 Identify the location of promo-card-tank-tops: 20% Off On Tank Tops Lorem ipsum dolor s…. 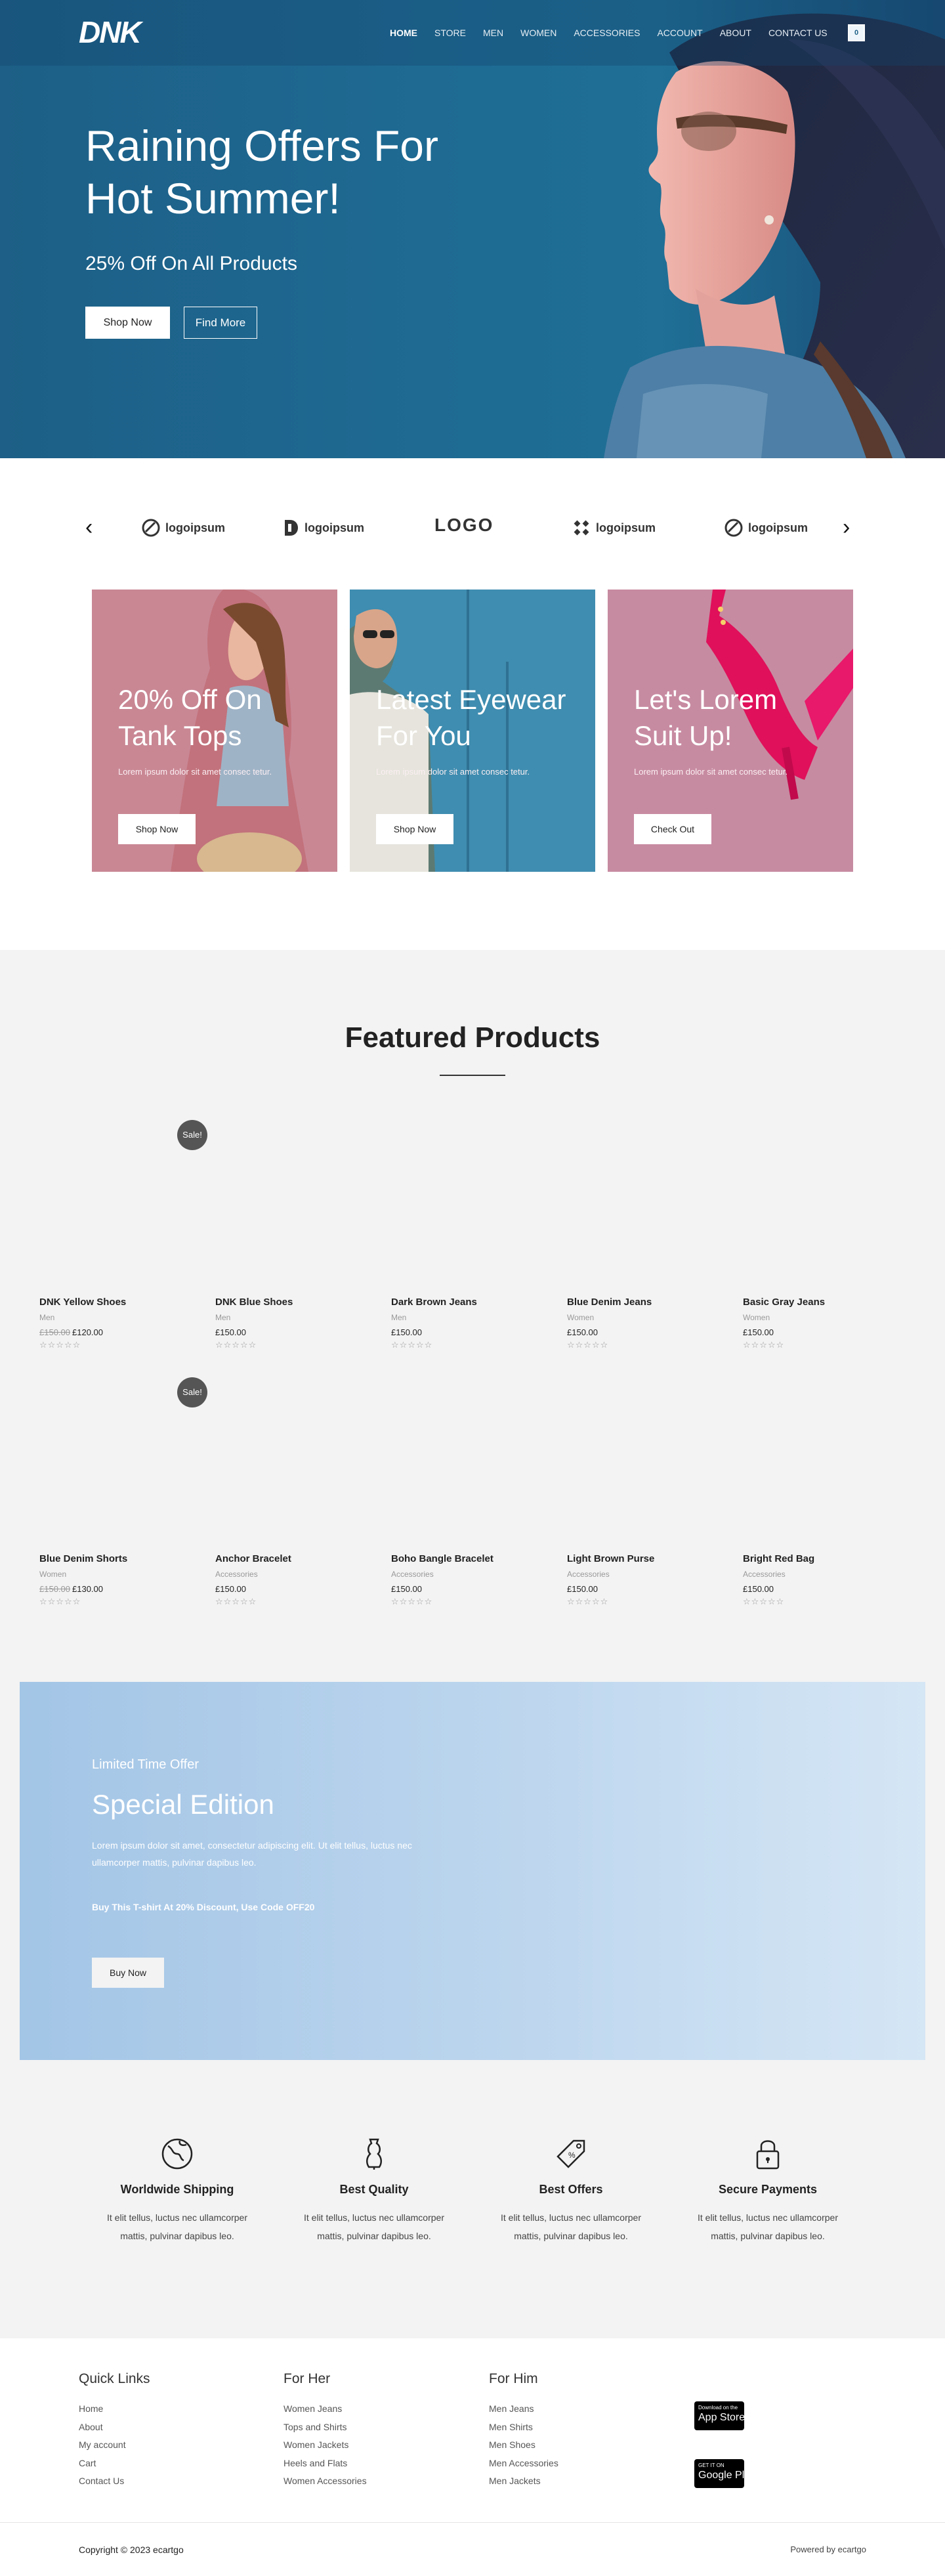
(214, 731).